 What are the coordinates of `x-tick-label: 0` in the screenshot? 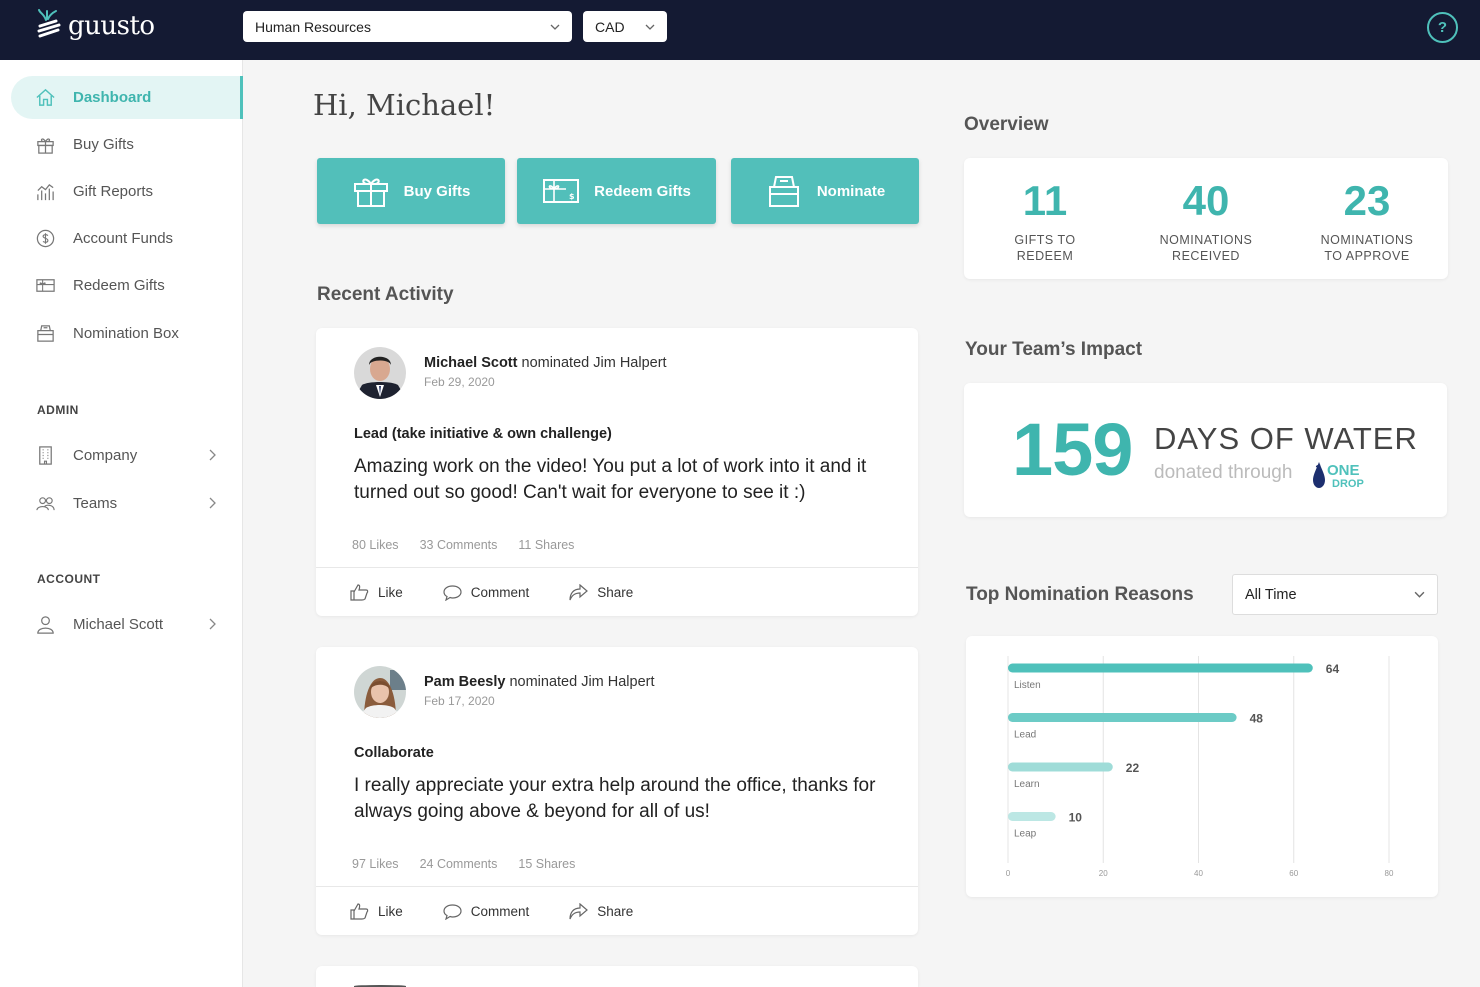 It's located at (1008, 873).